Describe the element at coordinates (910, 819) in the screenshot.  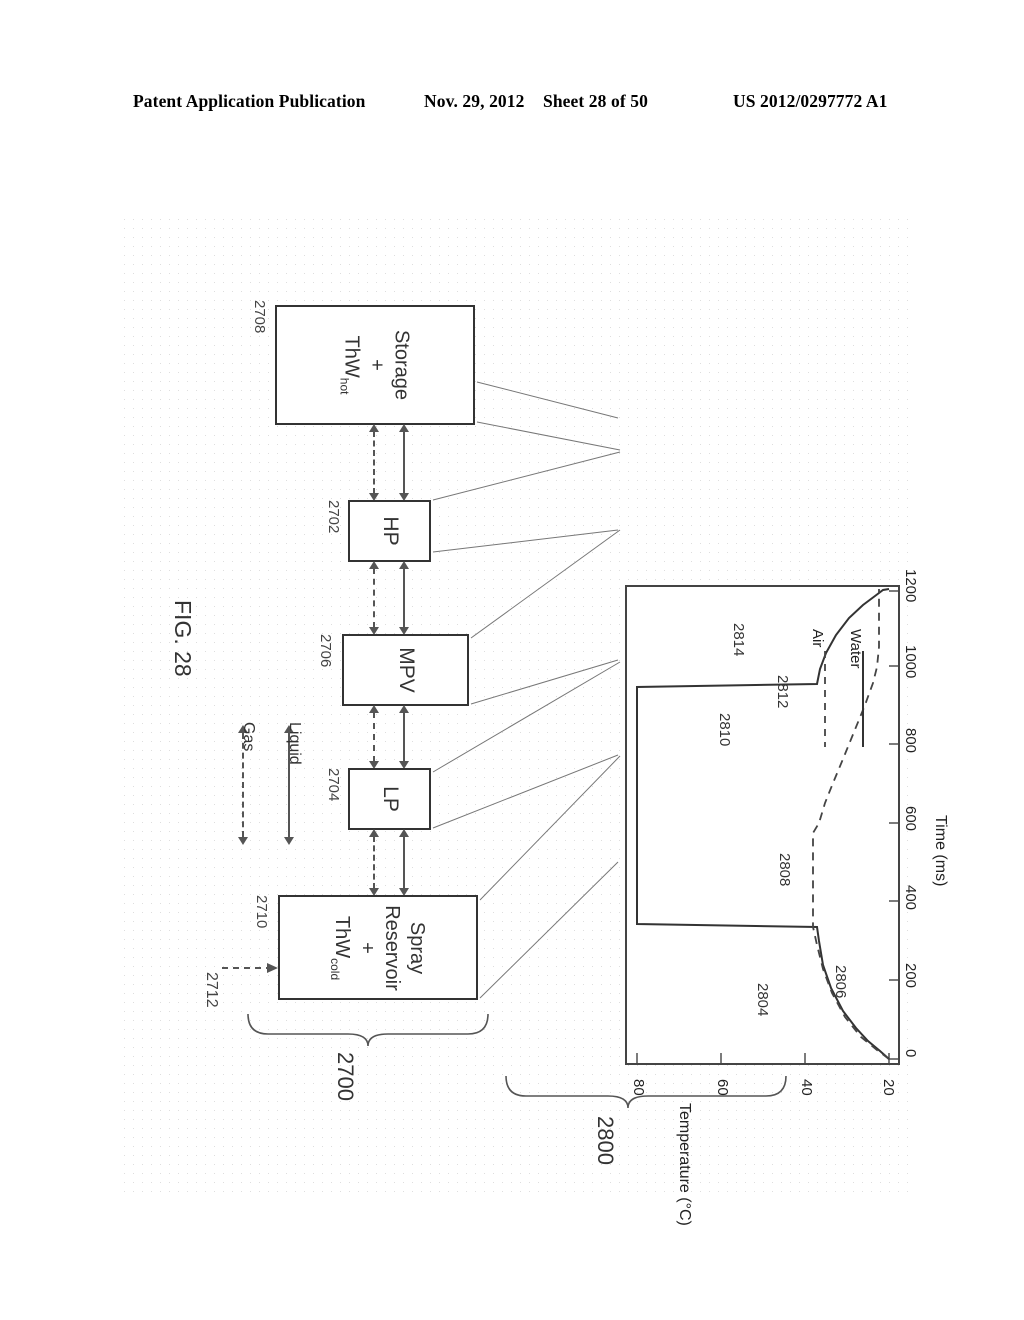
I see `xtick-600: 600` at that location.